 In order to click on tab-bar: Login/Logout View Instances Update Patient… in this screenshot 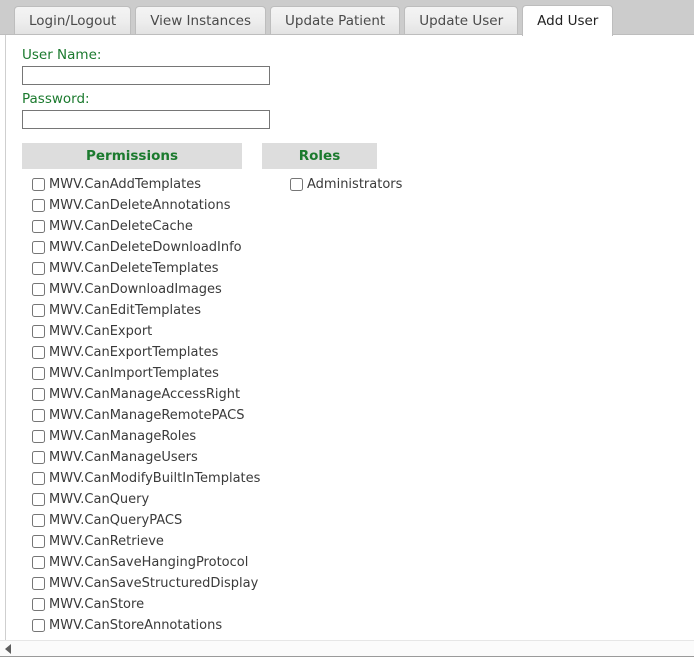, I will do `click(347, 18)`.